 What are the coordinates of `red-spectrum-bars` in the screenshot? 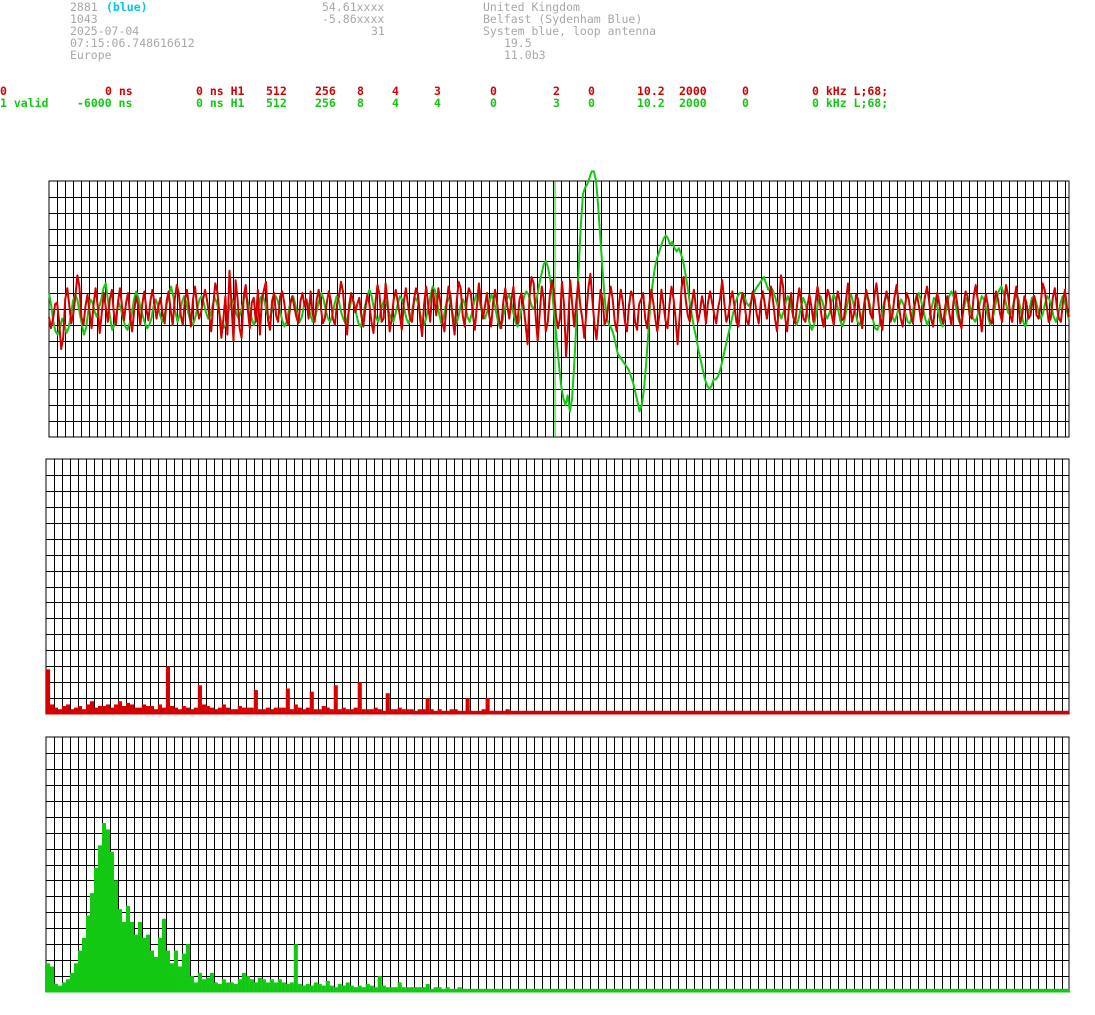 It's located at (558, 690).